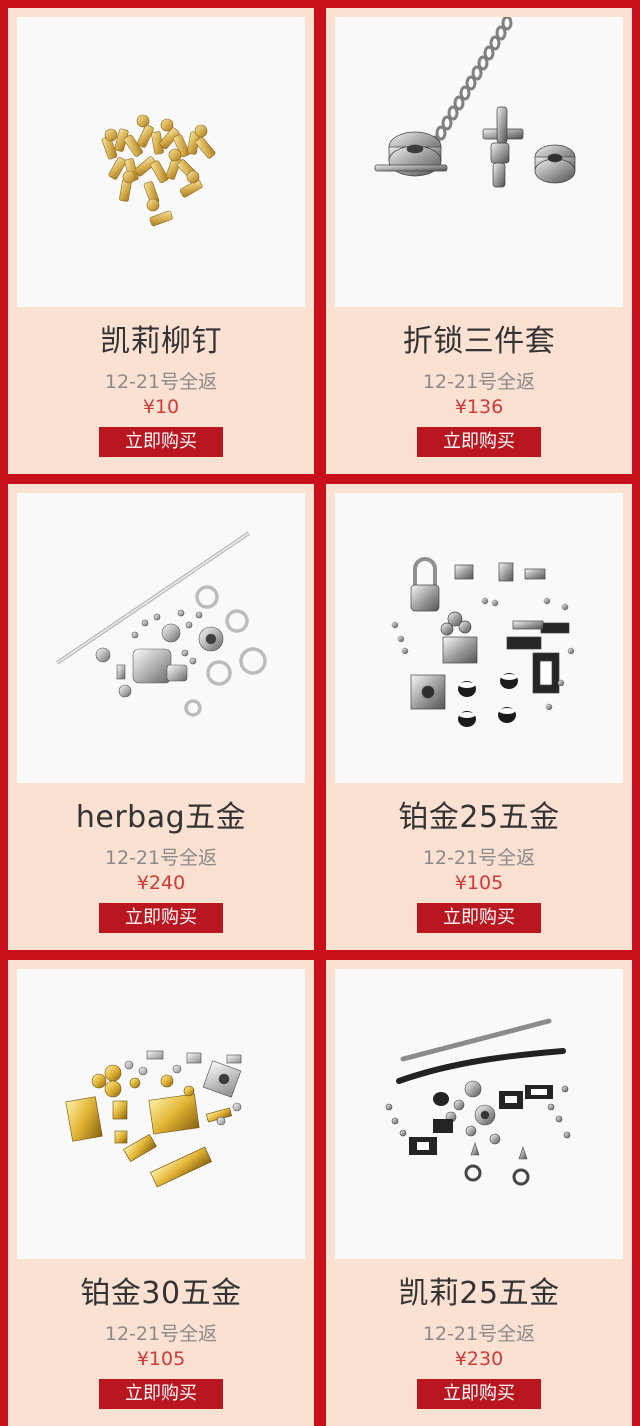  I want to click on product-price: ¥230, so click(479, 1359).